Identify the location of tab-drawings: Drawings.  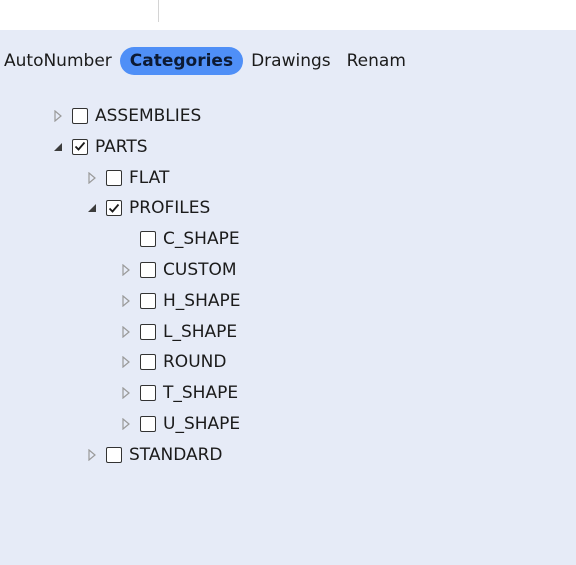
(291, 61).